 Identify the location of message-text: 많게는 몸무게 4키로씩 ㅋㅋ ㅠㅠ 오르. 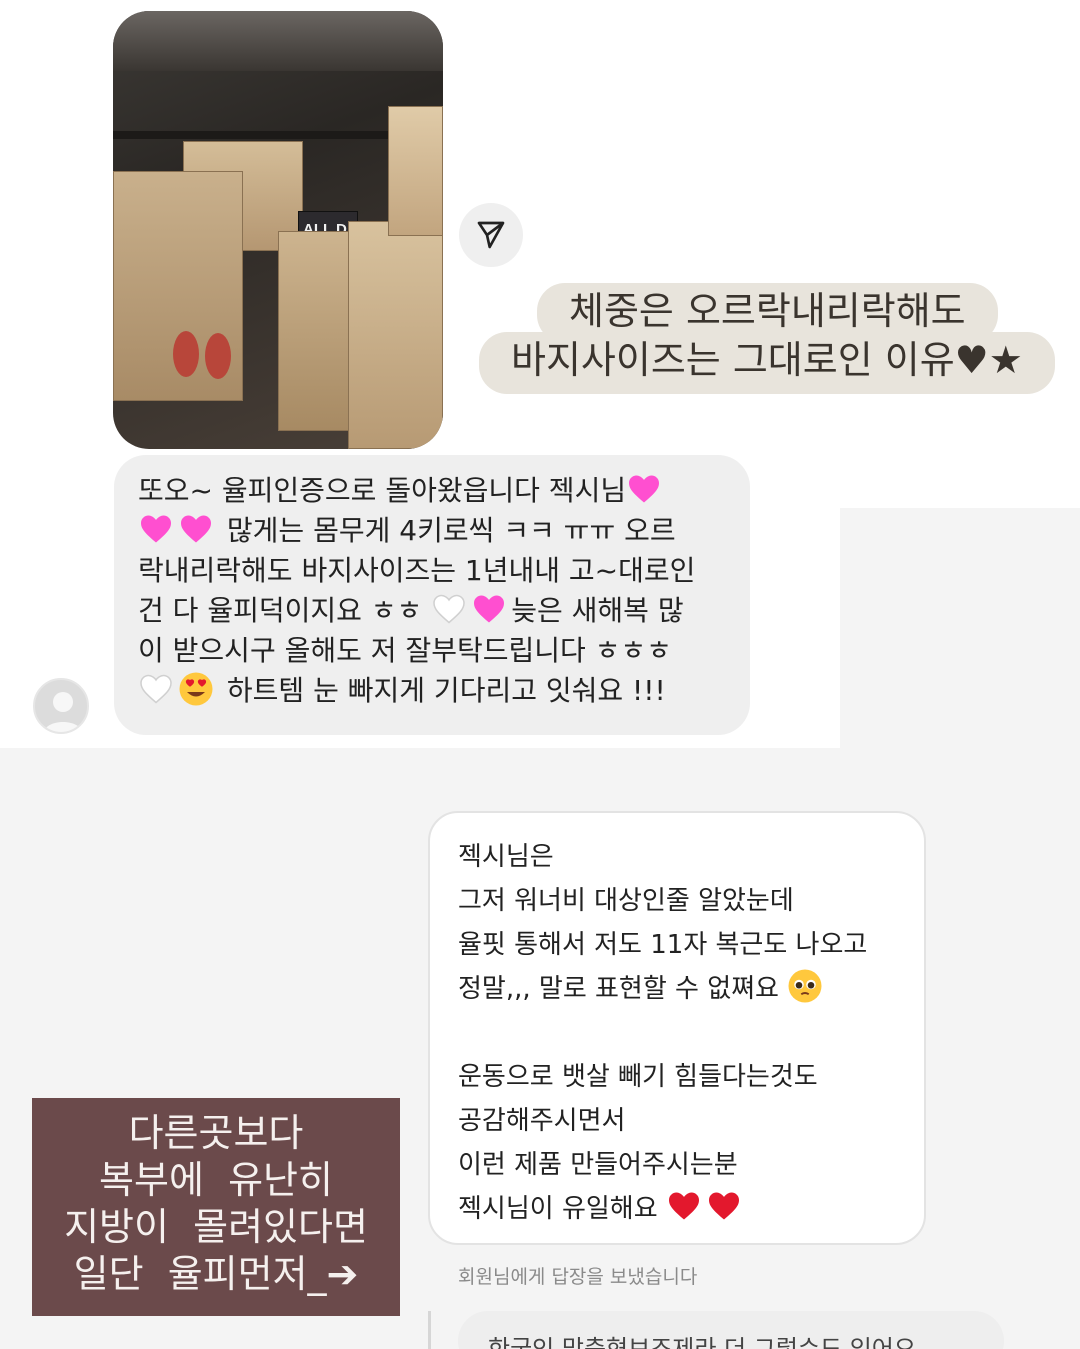
(451, 530).